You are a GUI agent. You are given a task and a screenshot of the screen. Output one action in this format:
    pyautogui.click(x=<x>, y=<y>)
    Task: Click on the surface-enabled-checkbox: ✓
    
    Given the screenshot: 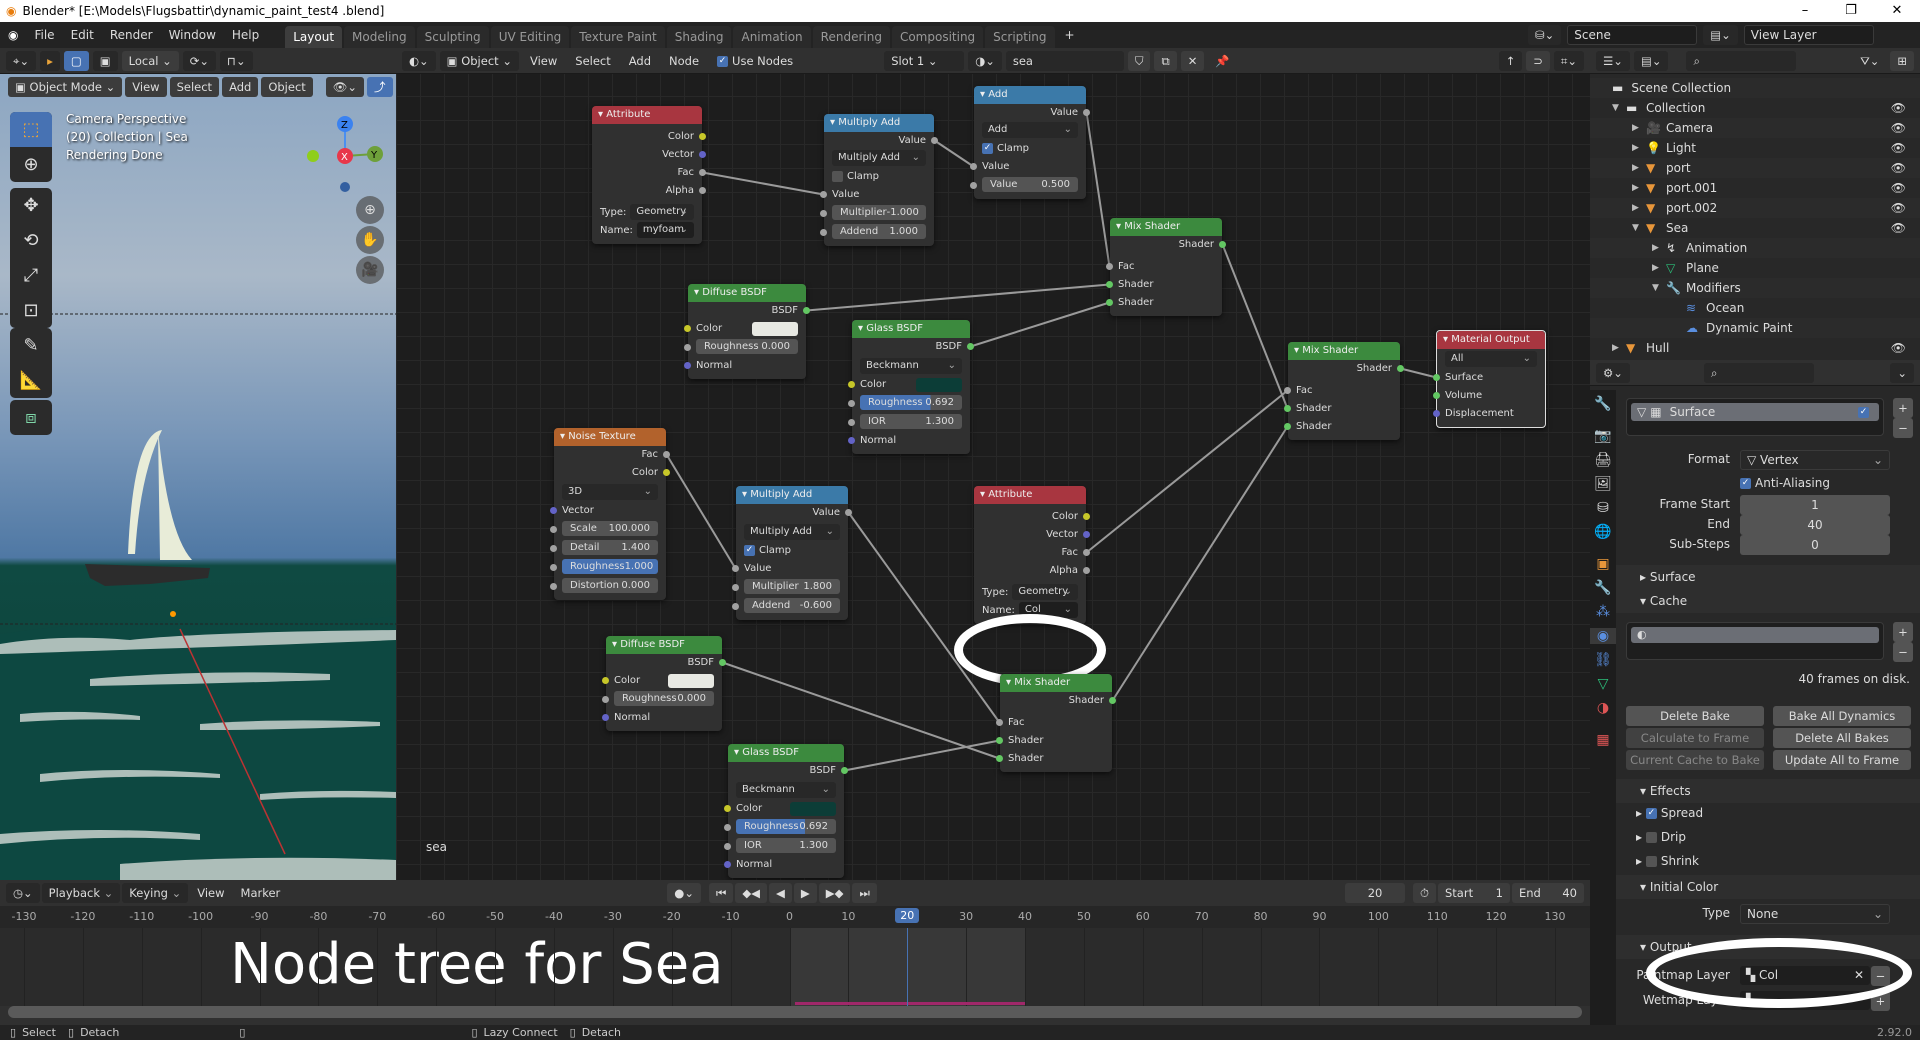 What is the action you would take?
    pyautogui.click(x=1863, y=412)
    